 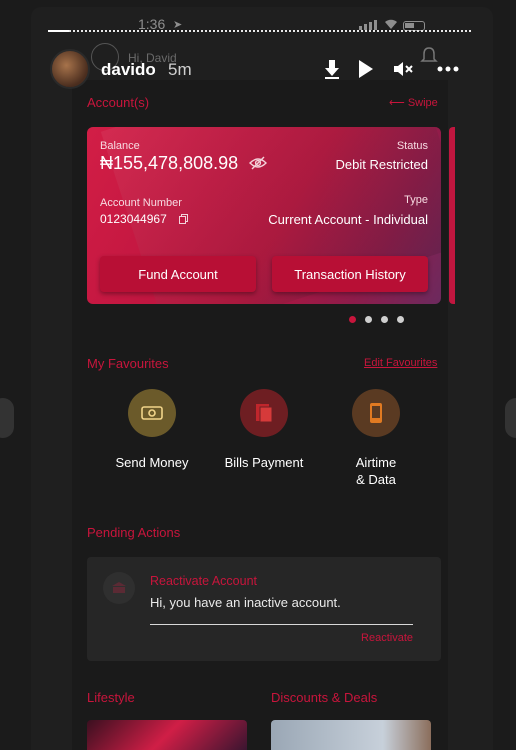 I want to click on pending-title: Pending Actions, so click(x=134, y=532).